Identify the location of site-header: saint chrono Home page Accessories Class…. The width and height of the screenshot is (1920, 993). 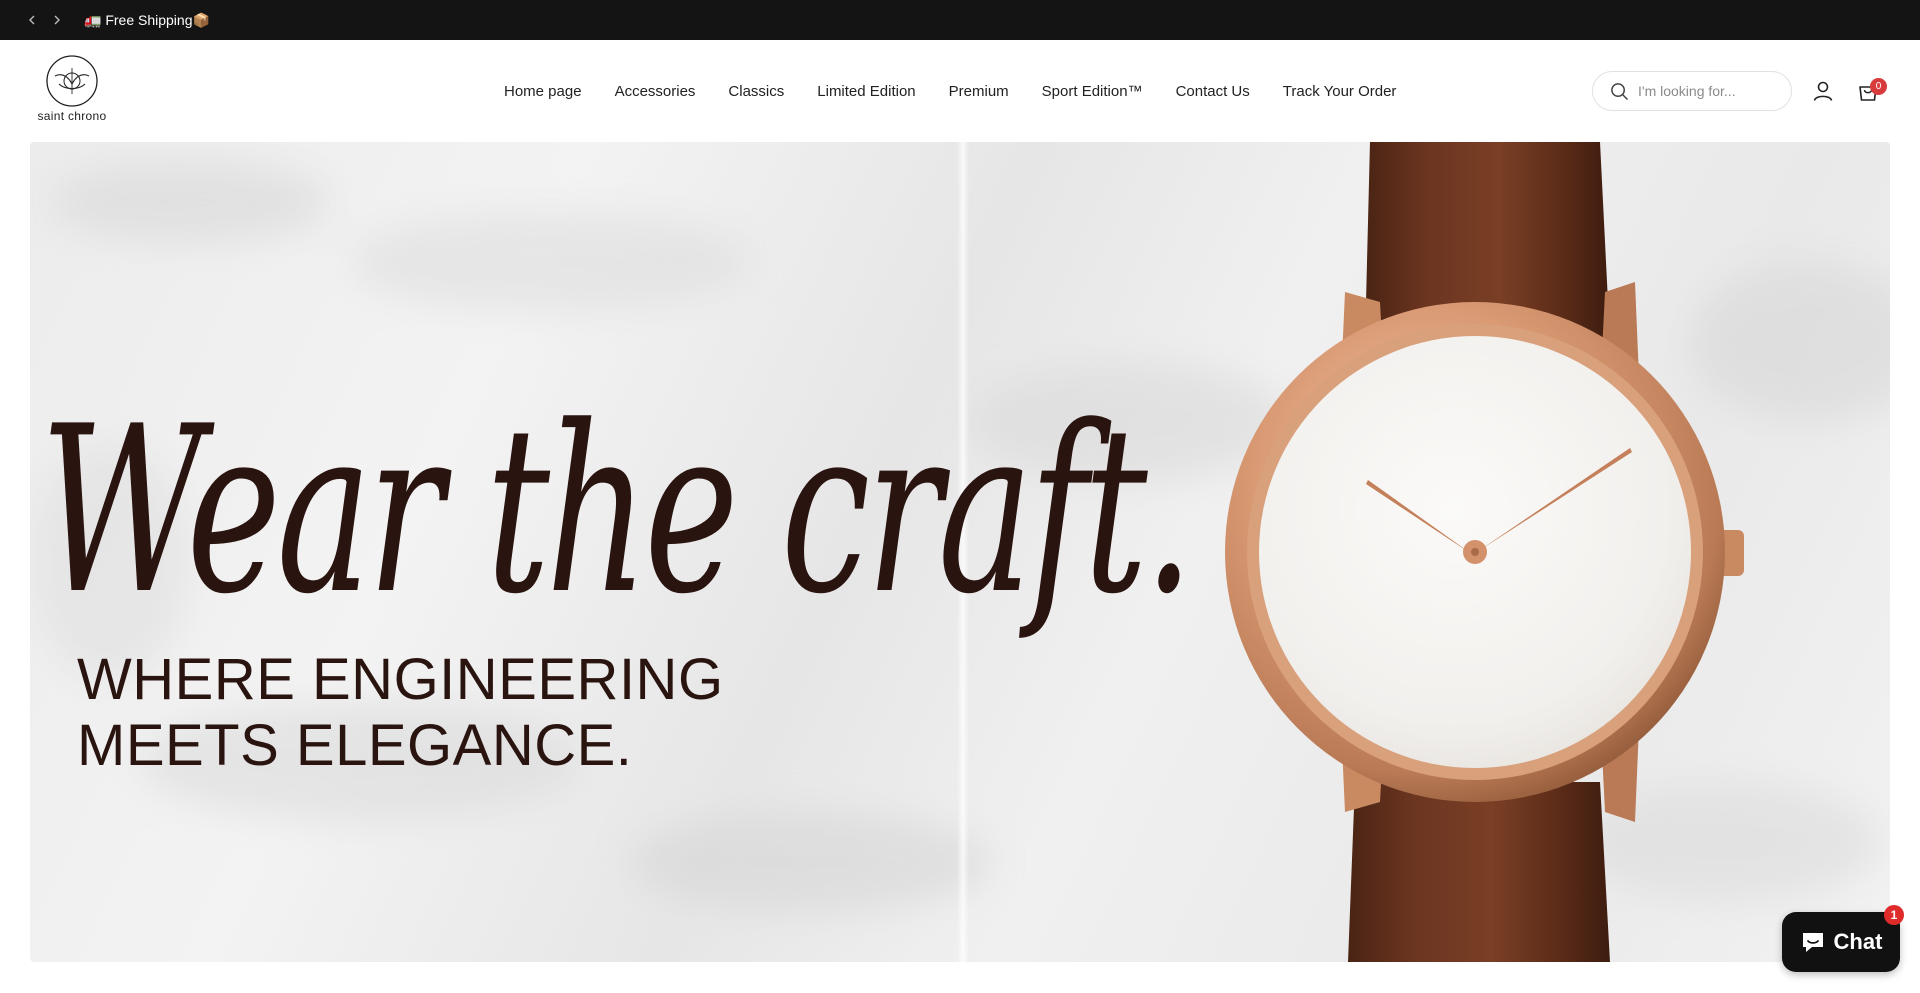
(960, 91).